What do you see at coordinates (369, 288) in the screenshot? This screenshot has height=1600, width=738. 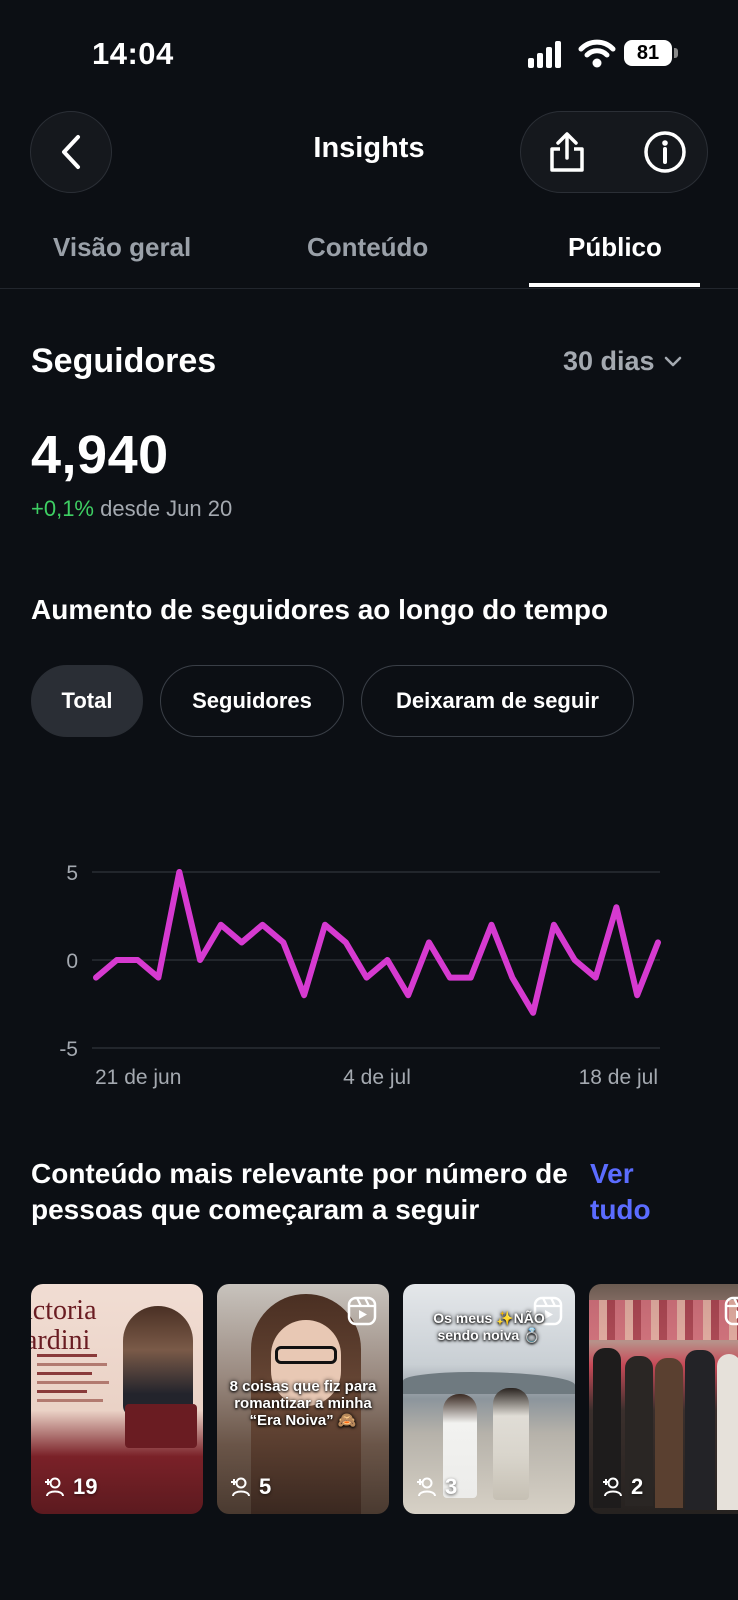 I see `tab-divider` at bounding box center [369, 288].